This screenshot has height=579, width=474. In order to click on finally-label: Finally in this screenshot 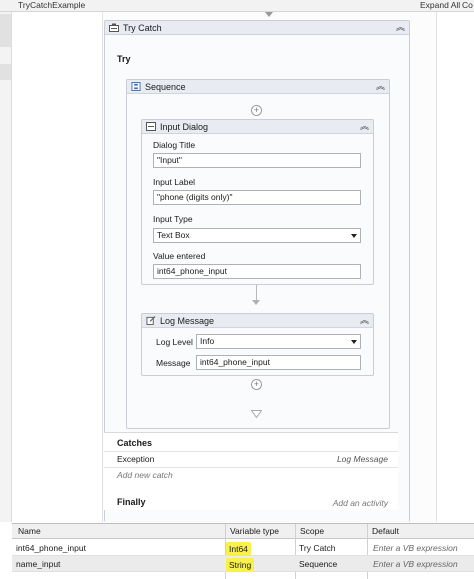, I will do `click(131, 502)`.